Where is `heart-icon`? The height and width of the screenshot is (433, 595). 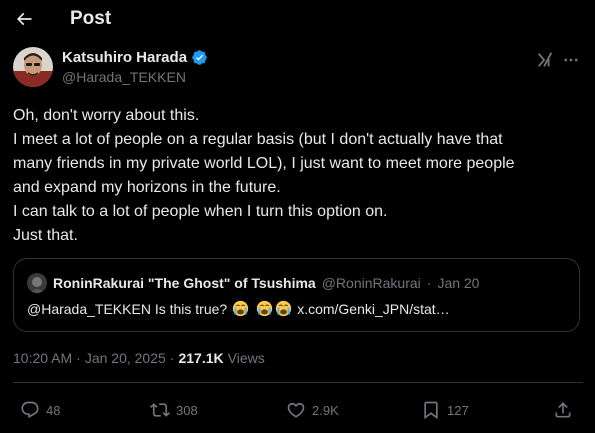
heart-icon is located at coordinates (296, 410).